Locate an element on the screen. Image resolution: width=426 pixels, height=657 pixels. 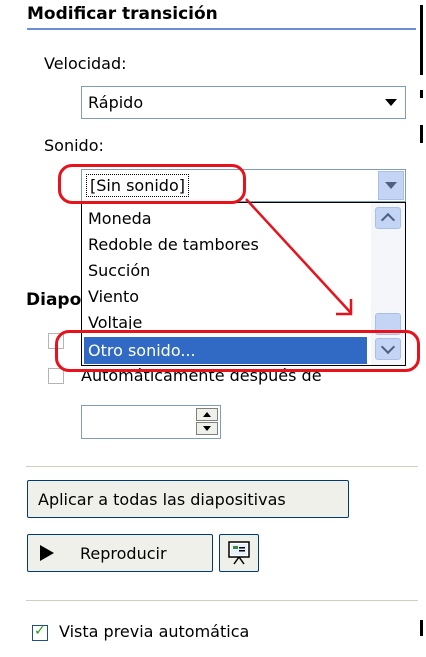
panel-title: Modificar transición is located at coordinates (122, 14).